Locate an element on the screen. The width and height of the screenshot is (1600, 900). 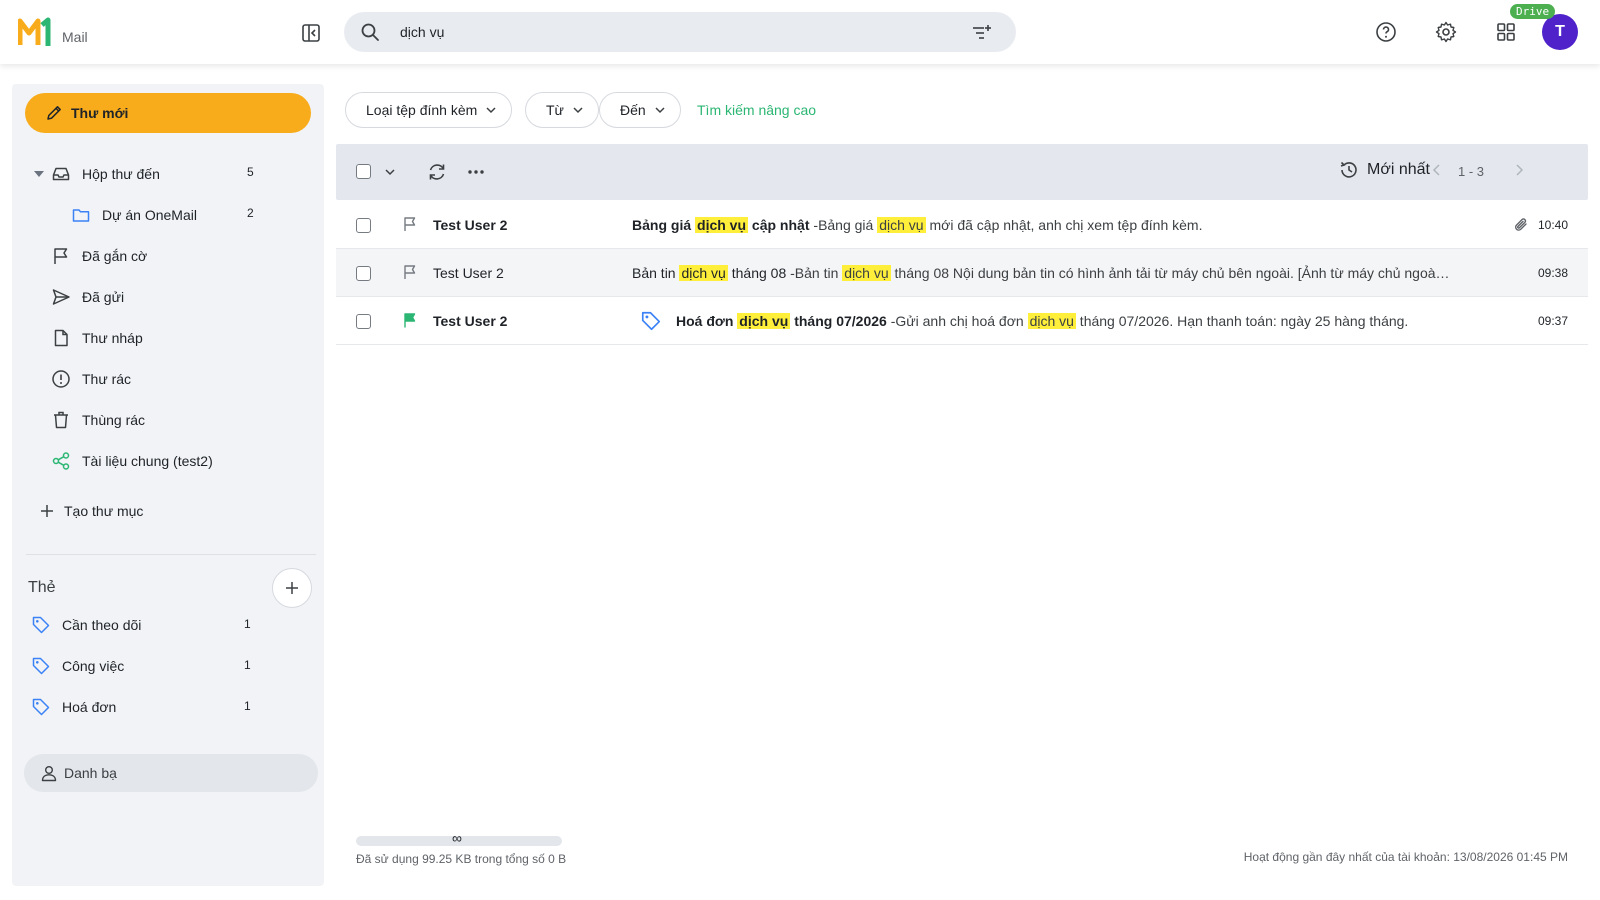
sidebar-item-shared-documents: Tài liệu chung (test2) is located at coordinates (131, 461).